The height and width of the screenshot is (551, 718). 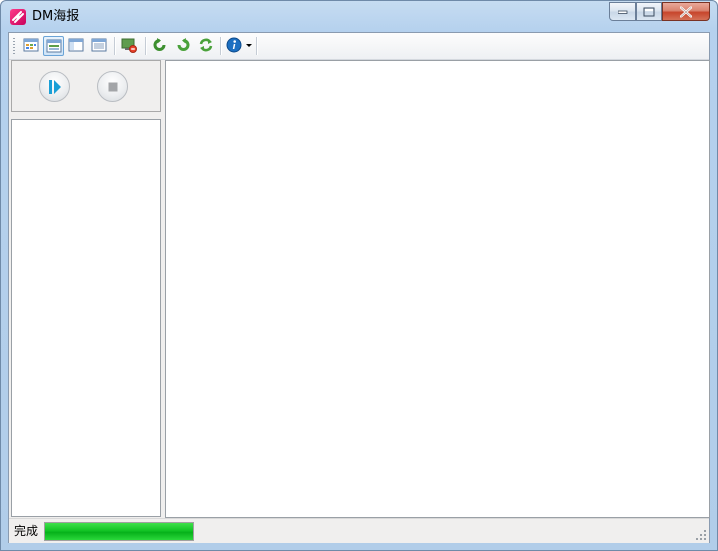 I want to click on view-preview-button, so click(x=76, y=46).